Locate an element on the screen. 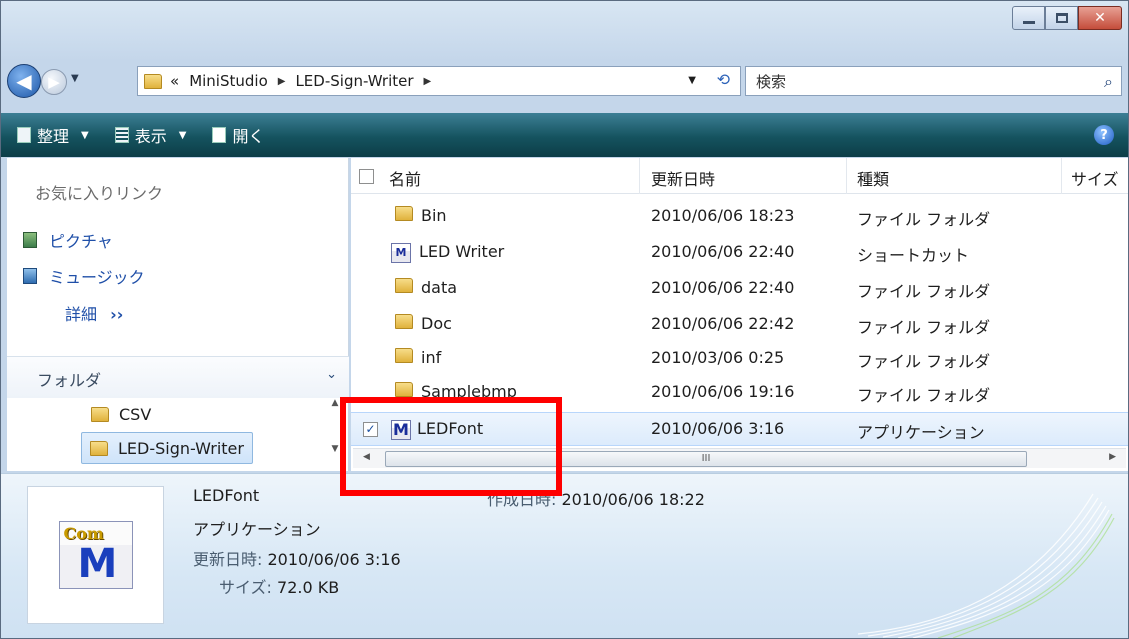 The width and height of the screenshot is (1129, 639). column-header-row: 名前 更新日時 種類 サイズ is located at coordinates (739, 176).